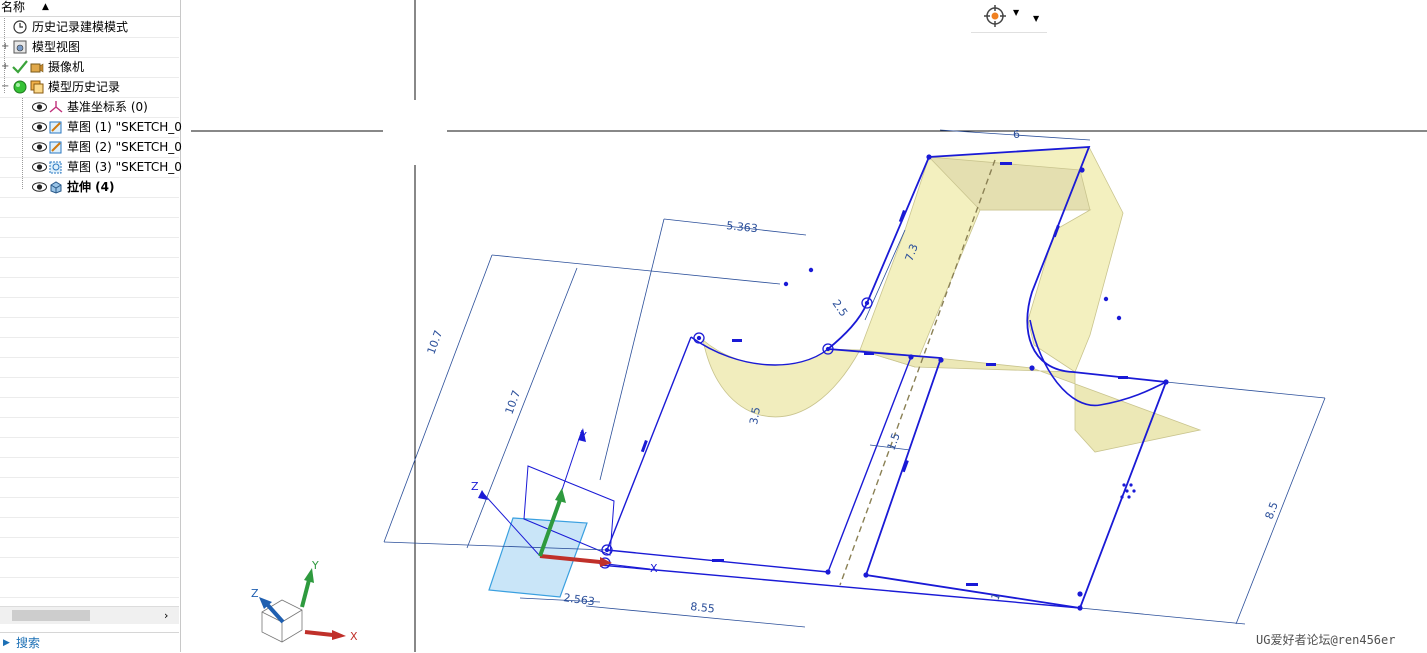  What do you see at coordinates (583, 436) in the screenshot?
I see `sketch-y-label: Y` at bounding box center [583, 436].